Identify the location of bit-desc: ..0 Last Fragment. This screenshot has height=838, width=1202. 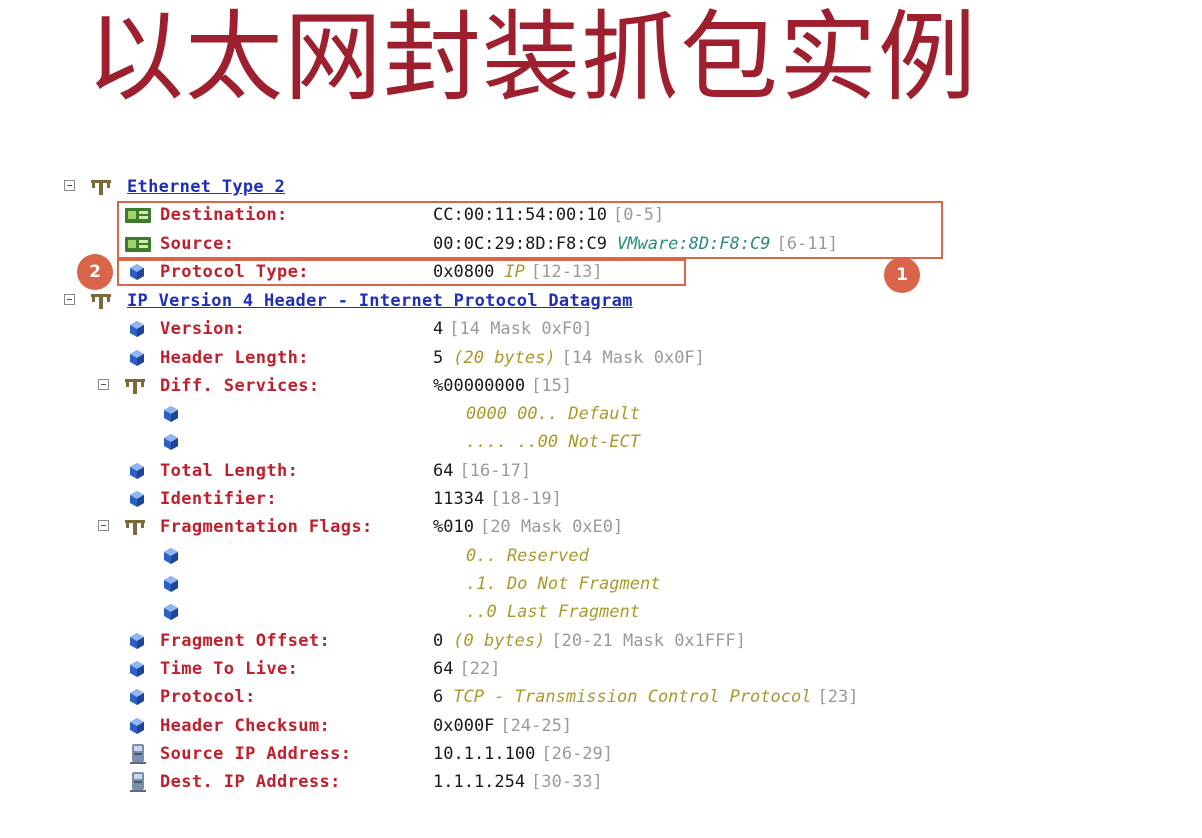
(553, 612).